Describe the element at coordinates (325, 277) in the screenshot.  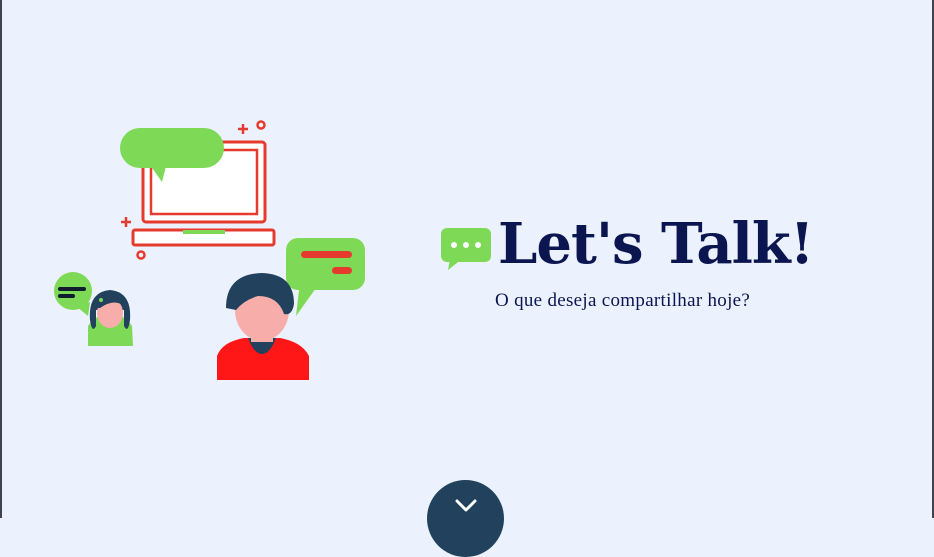
I see `speech-bubble-right` at that location.